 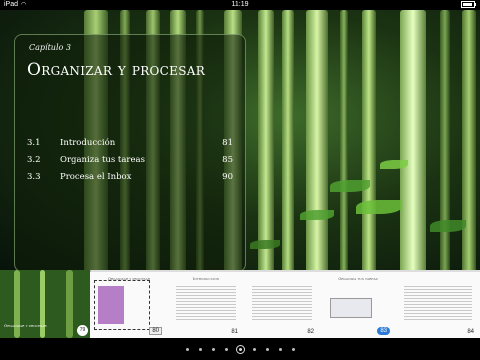 I want to click on toc-number: 3.1, so click(x=34, y=143).